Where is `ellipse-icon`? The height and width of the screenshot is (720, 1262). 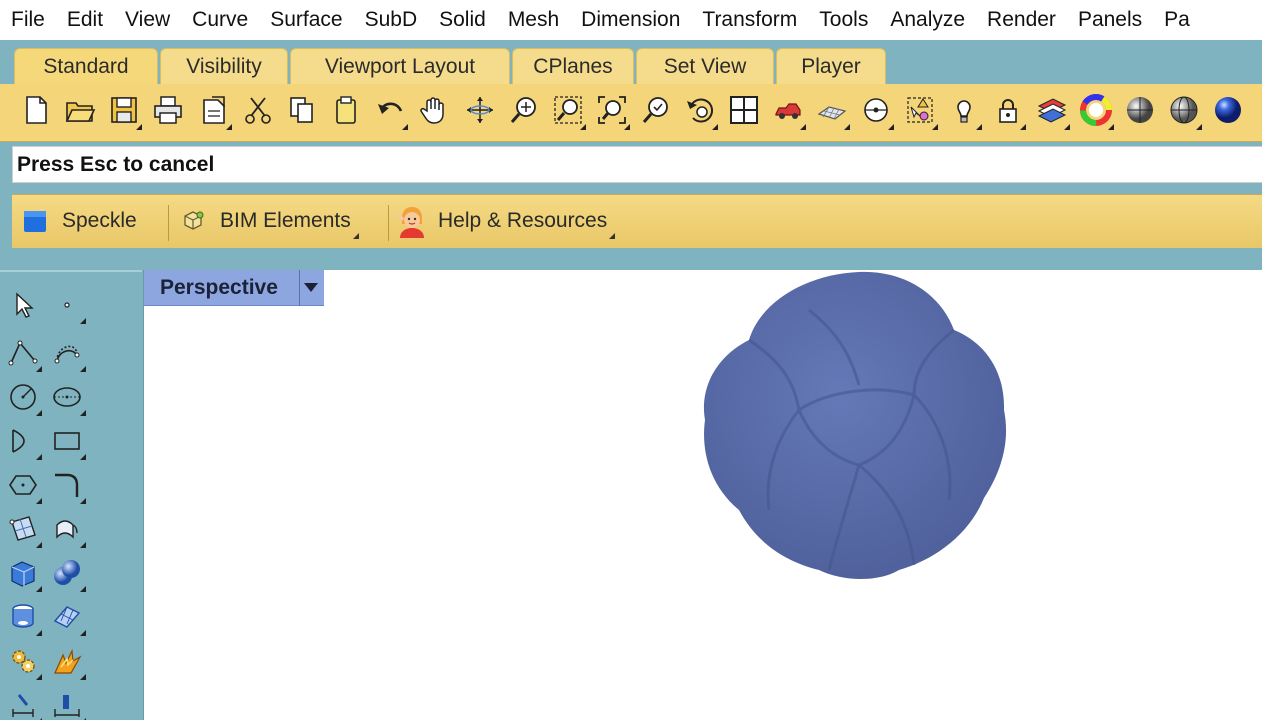 ellipse-icon is located at coordinates (67, 397).